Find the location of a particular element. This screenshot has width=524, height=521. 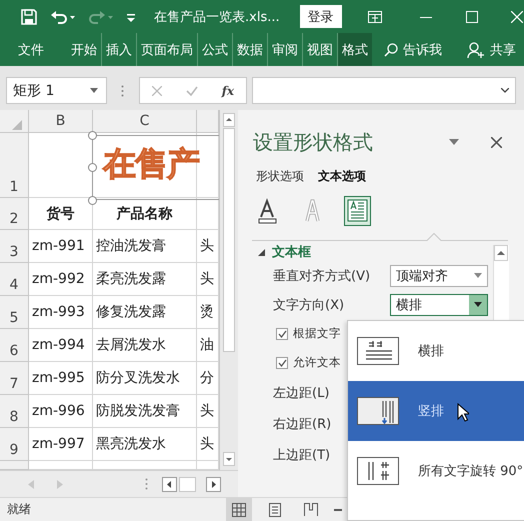

sign-in-button: 登录 is located at coordinates (321, 16).